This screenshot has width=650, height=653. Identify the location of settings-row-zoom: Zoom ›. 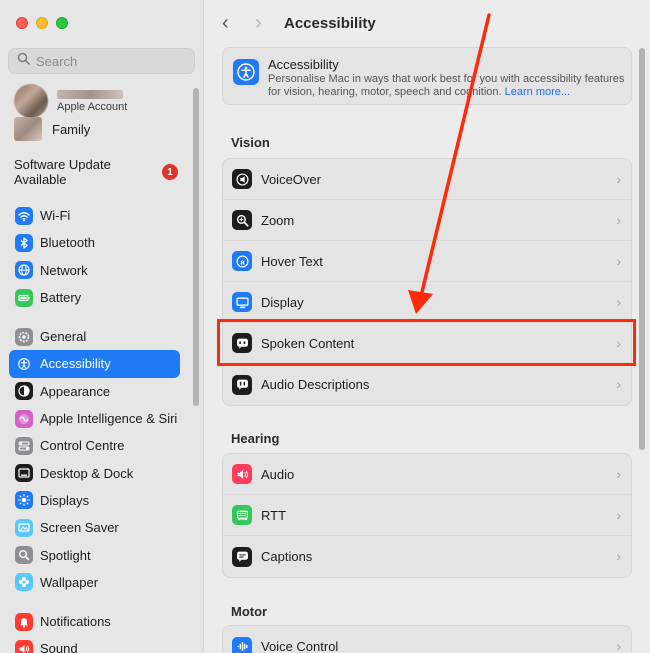
(427, 220).